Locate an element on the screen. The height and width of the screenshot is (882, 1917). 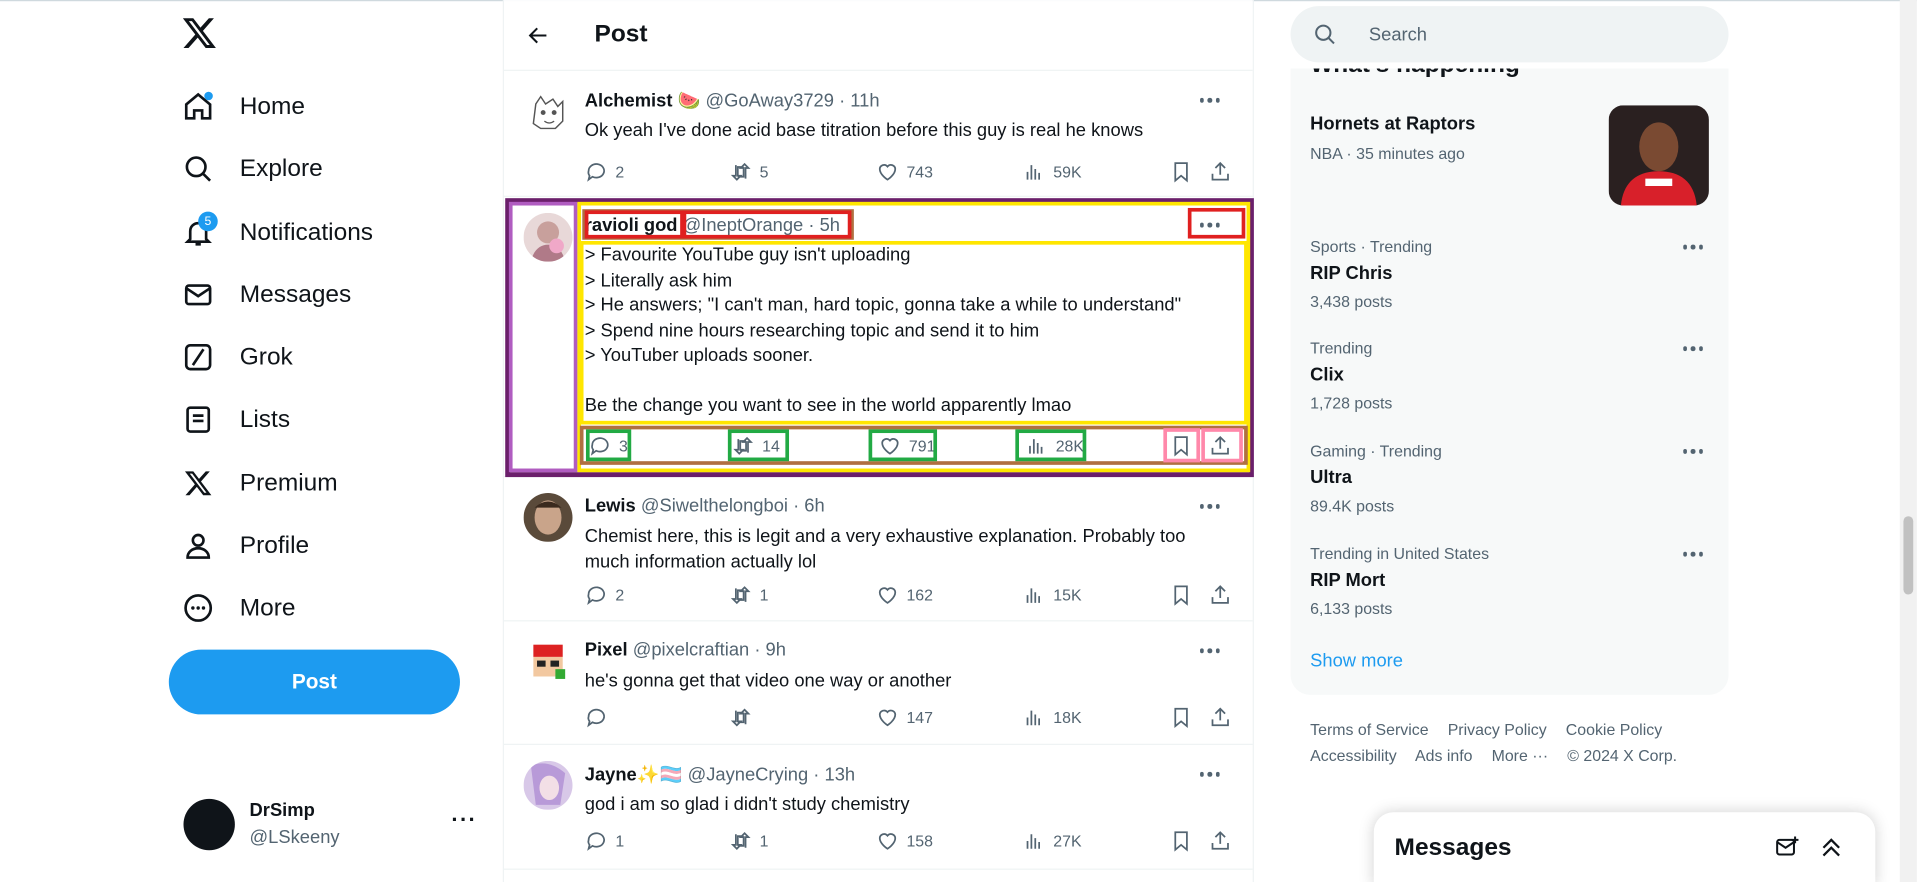
tweet-author-handle: @Siwelthelongboi · 6h is located at coordinates (733, 505).